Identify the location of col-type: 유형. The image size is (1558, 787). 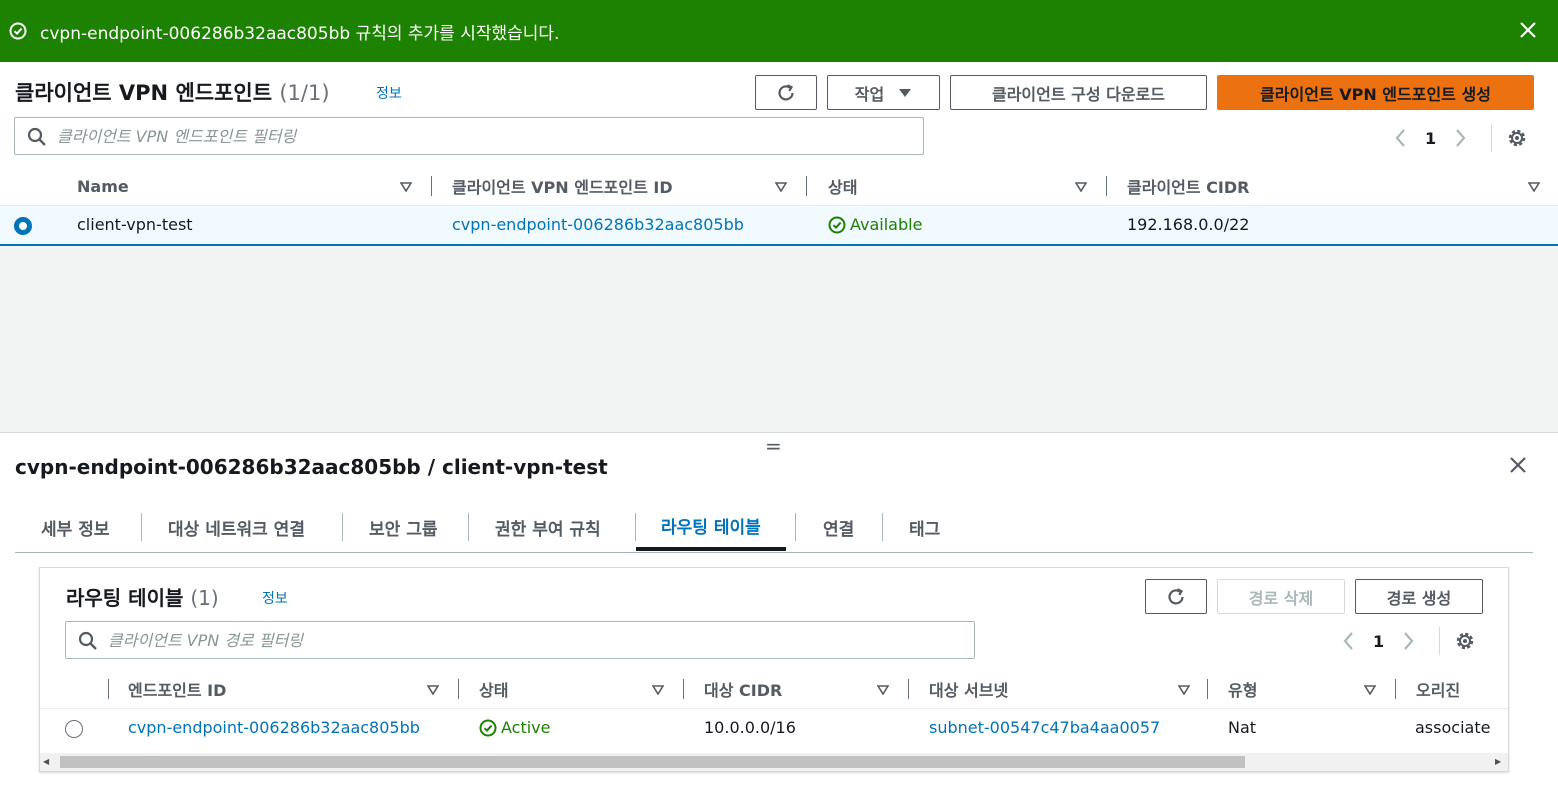
(1242, 689).